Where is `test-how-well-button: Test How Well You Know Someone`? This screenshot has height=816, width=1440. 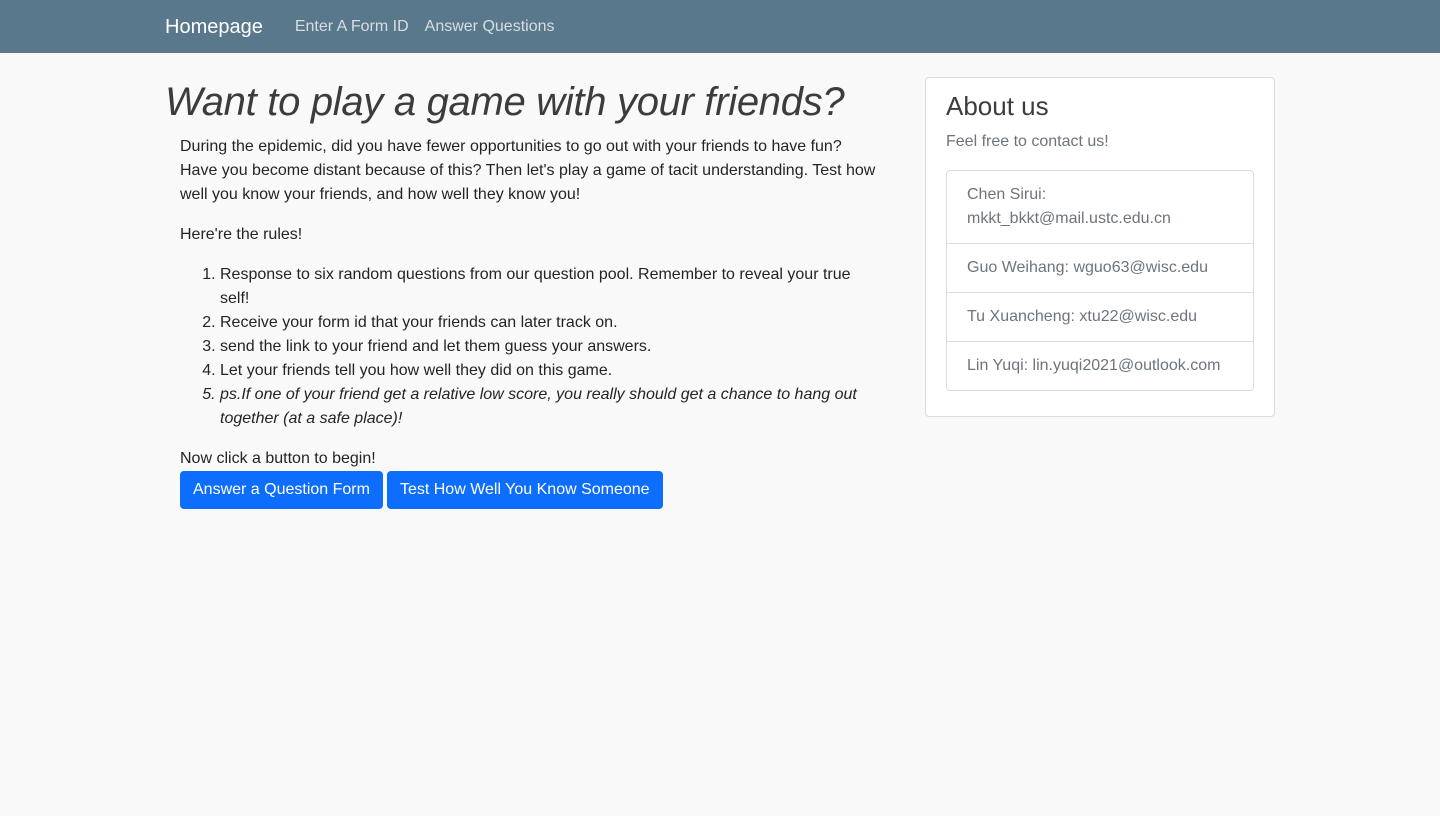 test-how-well-button: Test How Well You Know Someone is located at coordinates (524, 490).